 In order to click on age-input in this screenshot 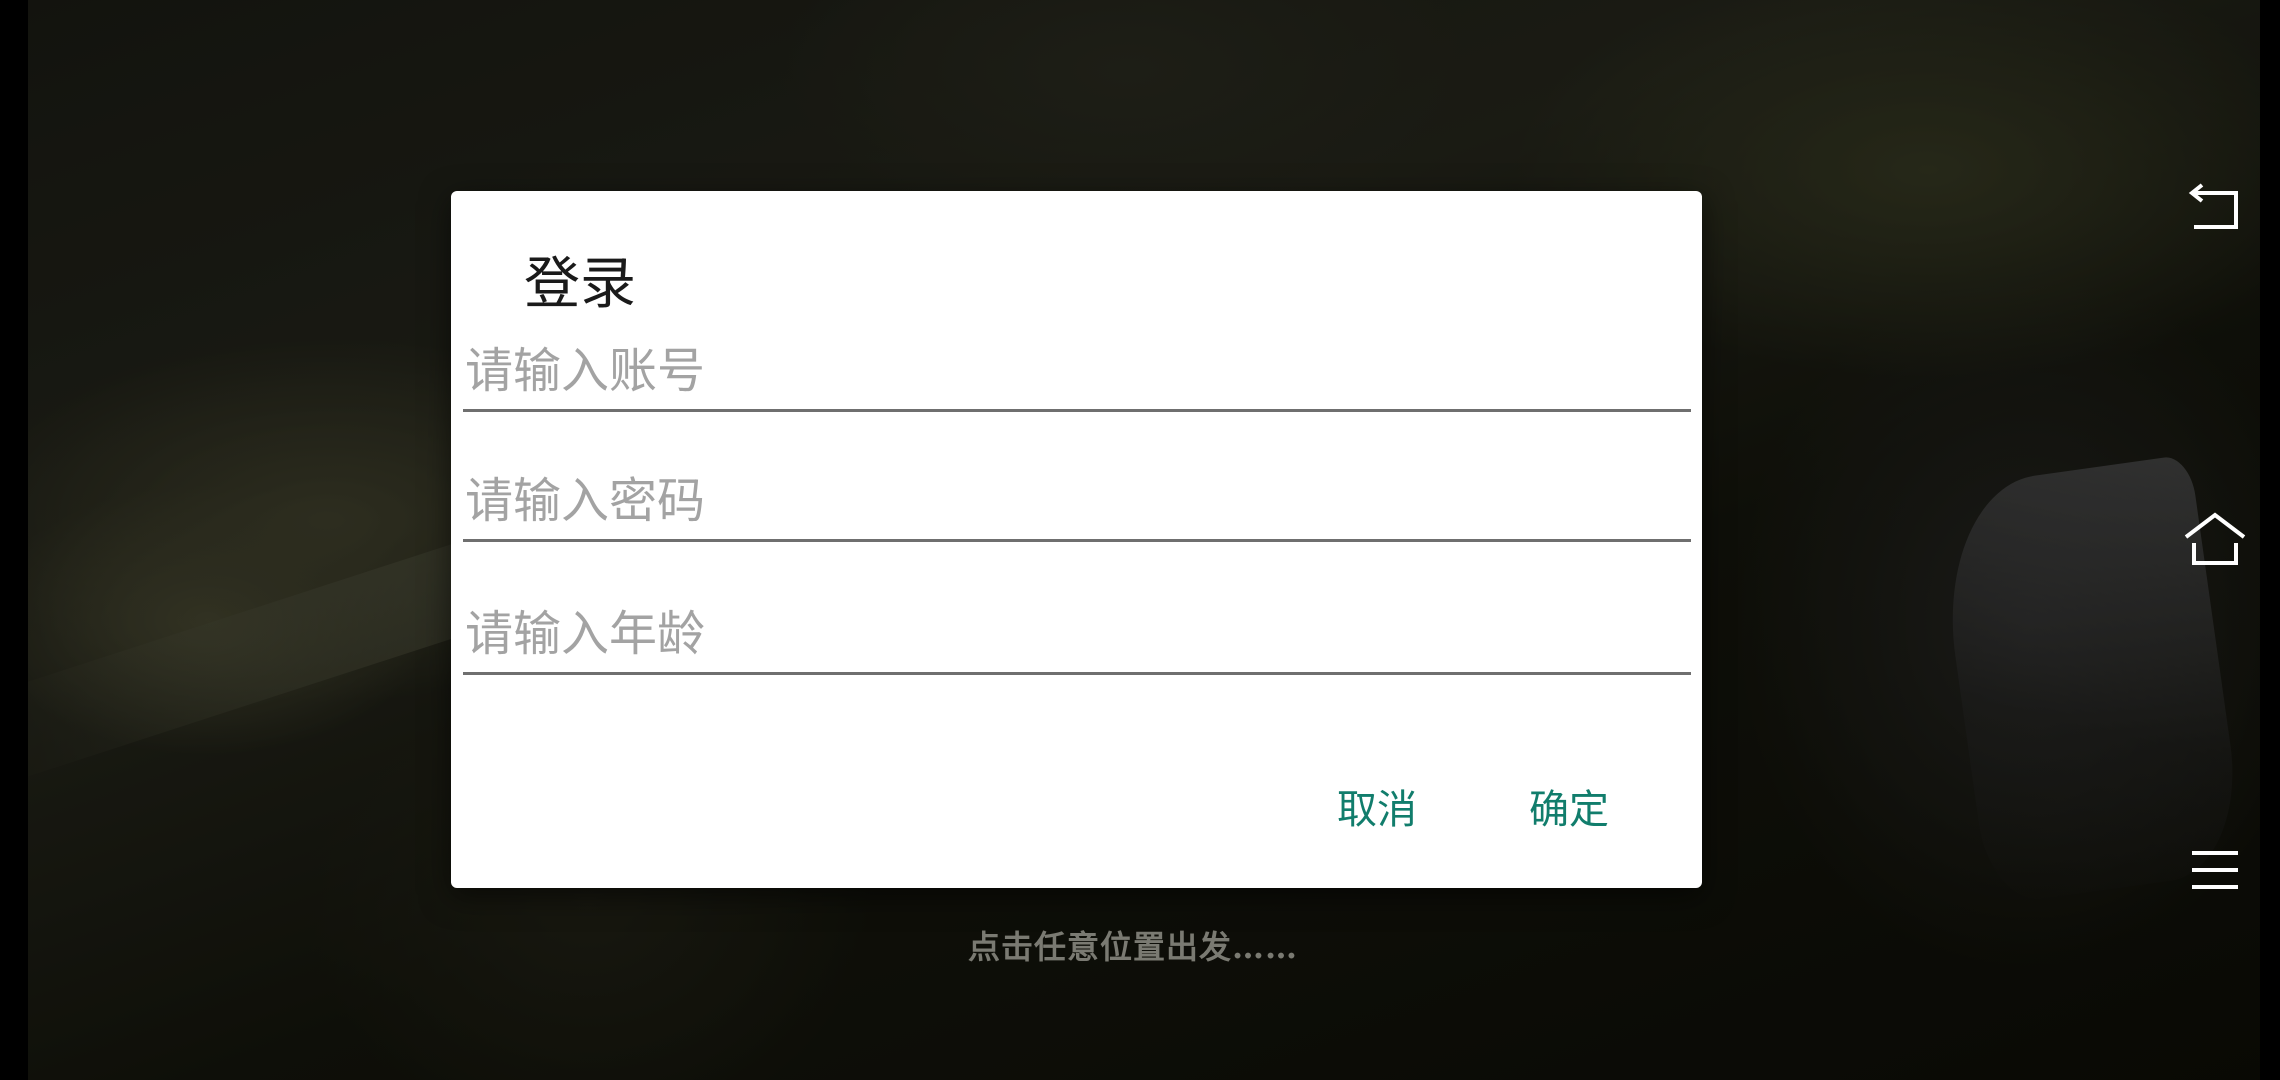, I will do `click(1078, 634)`.